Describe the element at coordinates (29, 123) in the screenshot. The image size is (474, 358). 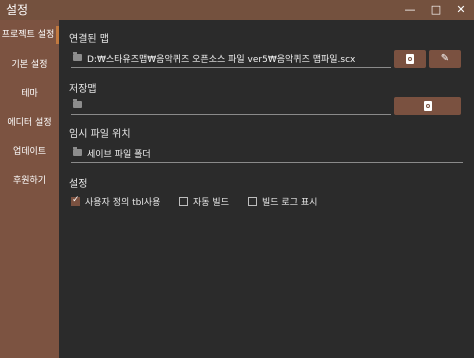
I see `sidebar-item-editor-settings: 에디터 설정` at that location.